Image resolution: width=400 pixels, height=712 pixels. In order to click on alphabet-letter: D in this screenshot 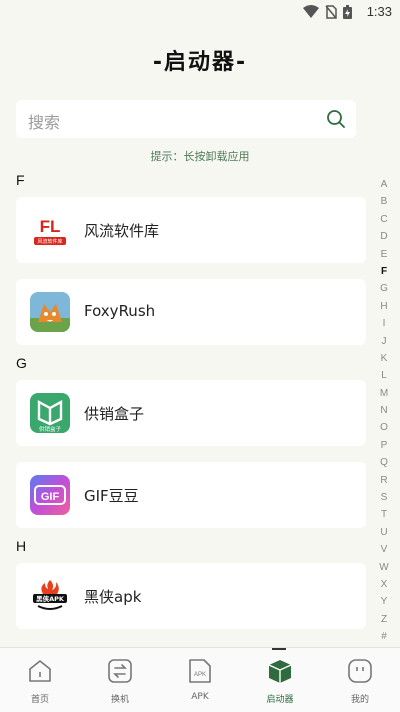, I will do `click(384, 236)`.